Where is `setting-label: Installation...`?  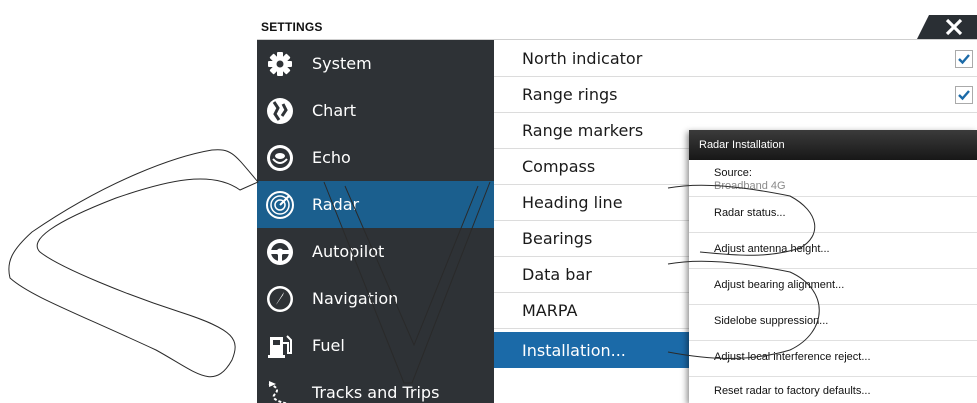
setting-label: Installation... is located at coordinates (574, 350).